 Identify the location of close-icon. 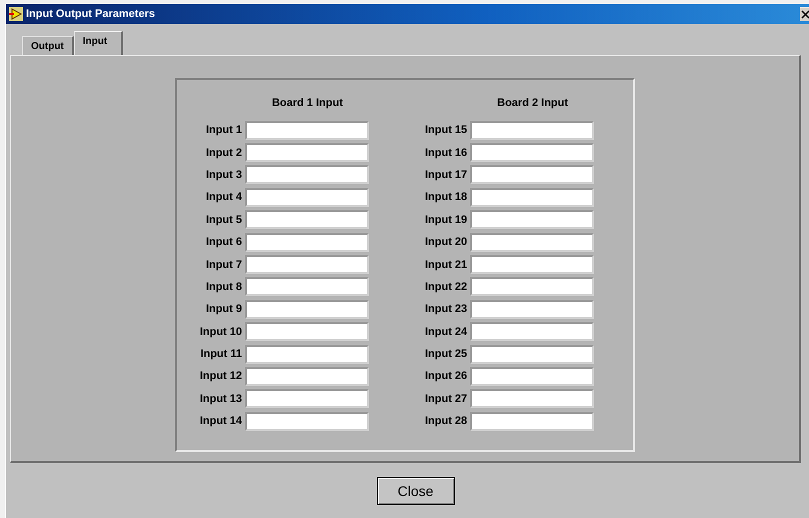
(804, 14).